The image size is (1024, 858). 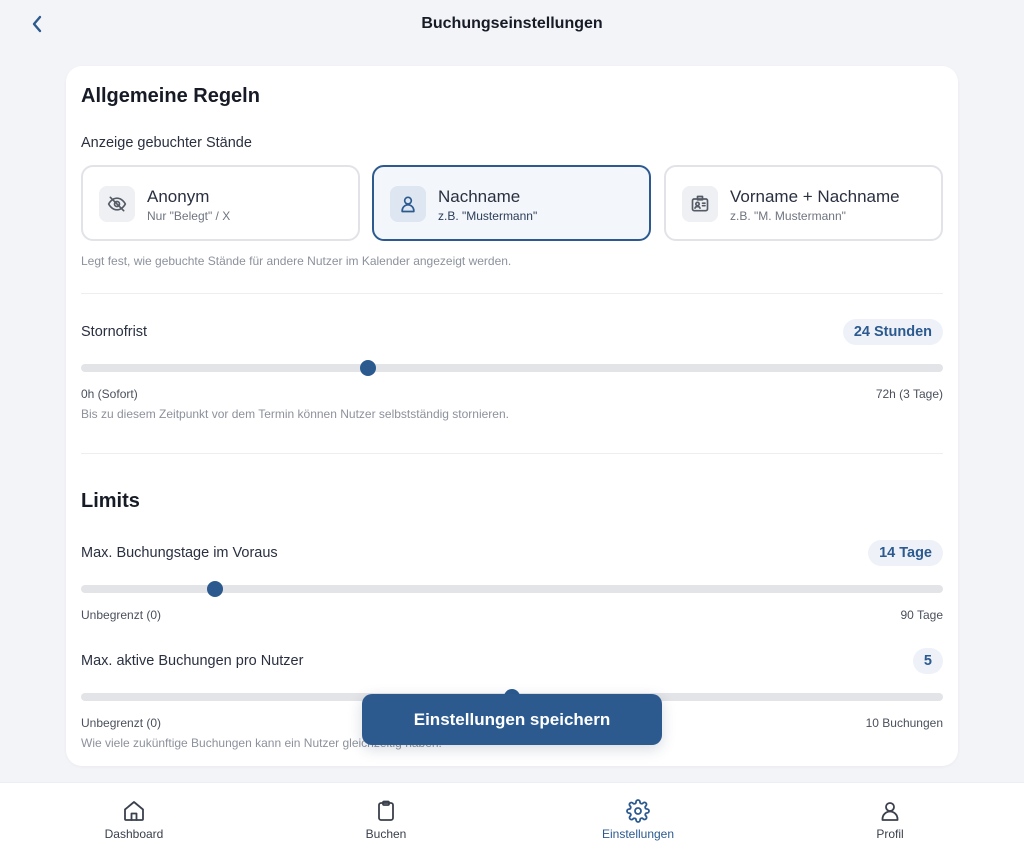 I want to click on nav-label: Profil, so click(x=890, y=834).